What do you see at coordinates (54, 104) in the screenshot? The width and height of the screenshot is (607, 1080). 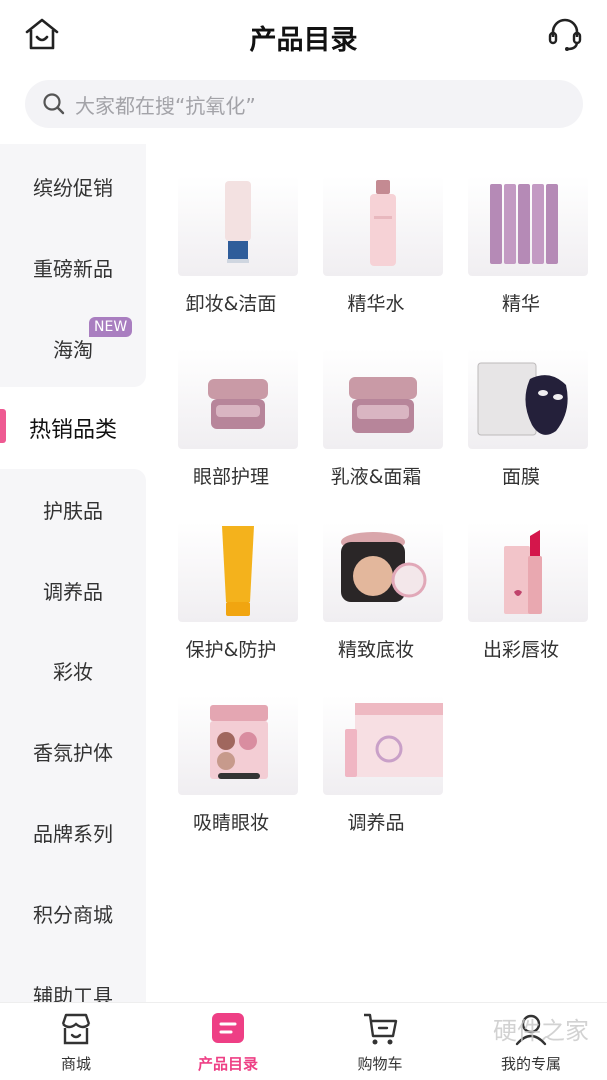 I see `search-icon` at bounding box center [54, 104].